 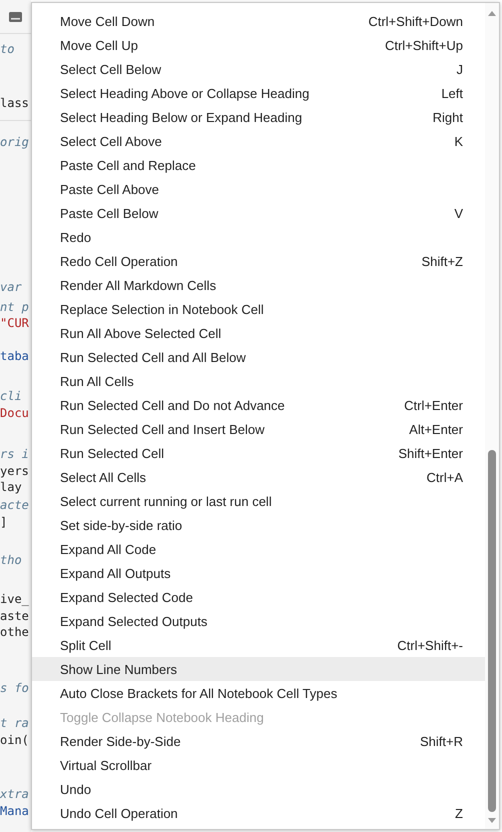 I want to click on shortcut-text: V, so click(x=458, y=213).